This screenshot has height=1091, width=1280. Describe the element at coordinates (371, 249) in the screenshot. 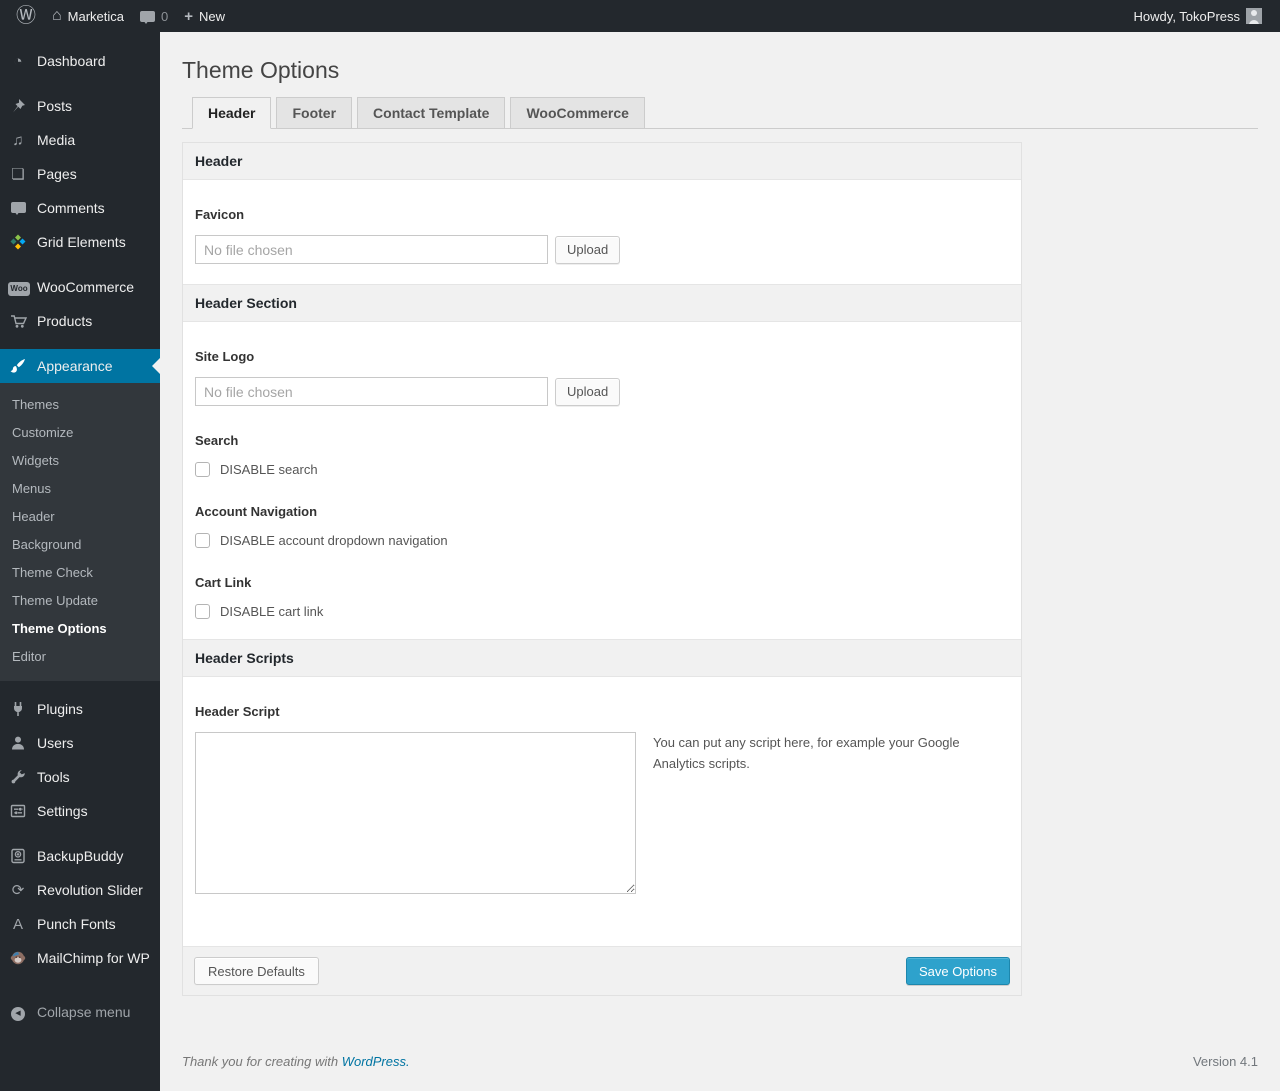

I see `favicon-file-input` at that location.